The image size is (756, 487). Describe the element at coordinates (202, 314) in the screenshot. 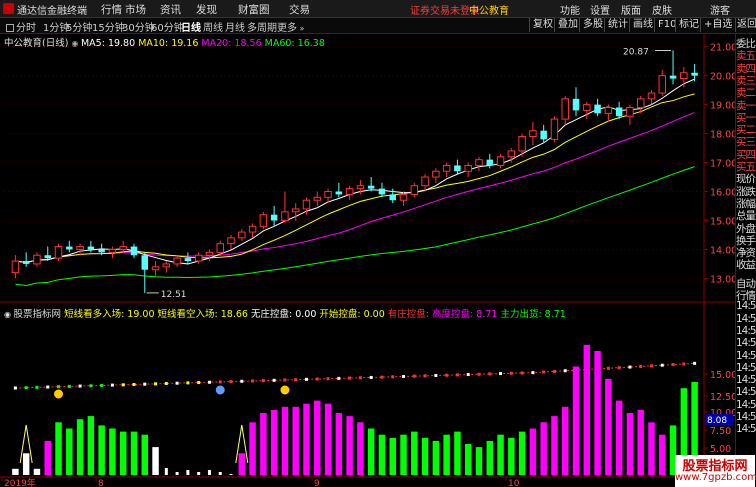

I see `ind-label-short-entry: 短线看空入场: 18.66` at that location.